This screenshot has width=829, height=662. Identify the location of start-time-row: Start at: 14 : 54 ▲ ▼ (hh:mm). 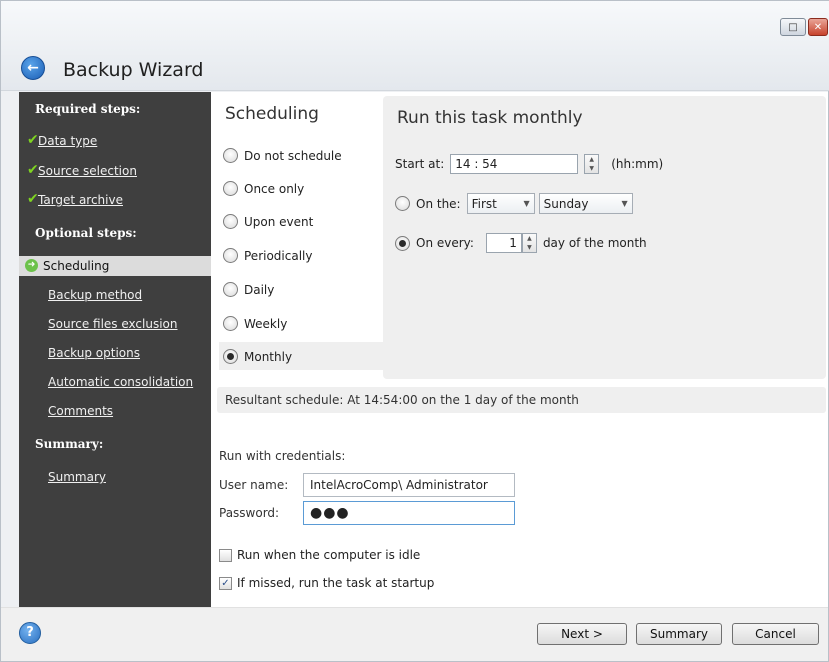
(529, 164).